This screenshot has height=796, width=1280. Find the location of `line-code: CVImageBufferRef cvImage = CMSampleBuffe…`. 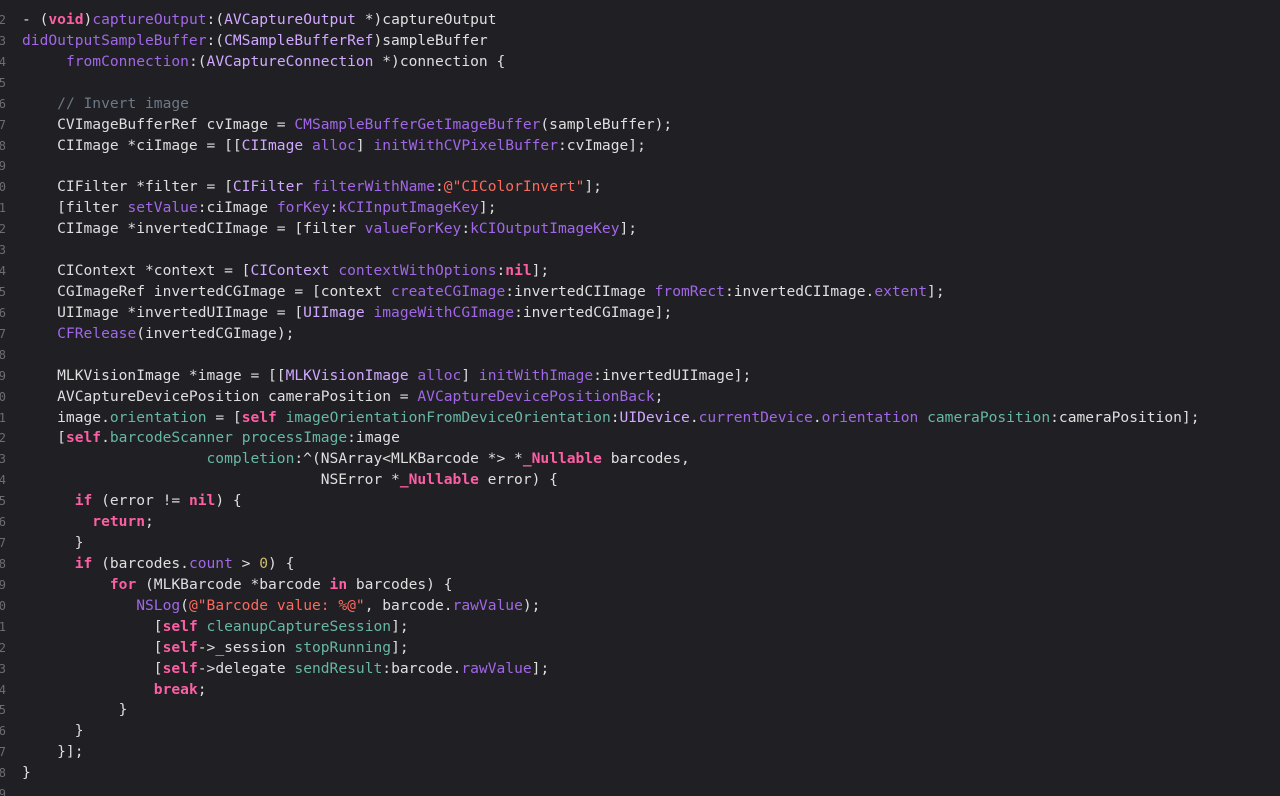

line-code: CVImageBufferRef cvImage = CMSampleBuffe… is located at coordinates (347, 125).